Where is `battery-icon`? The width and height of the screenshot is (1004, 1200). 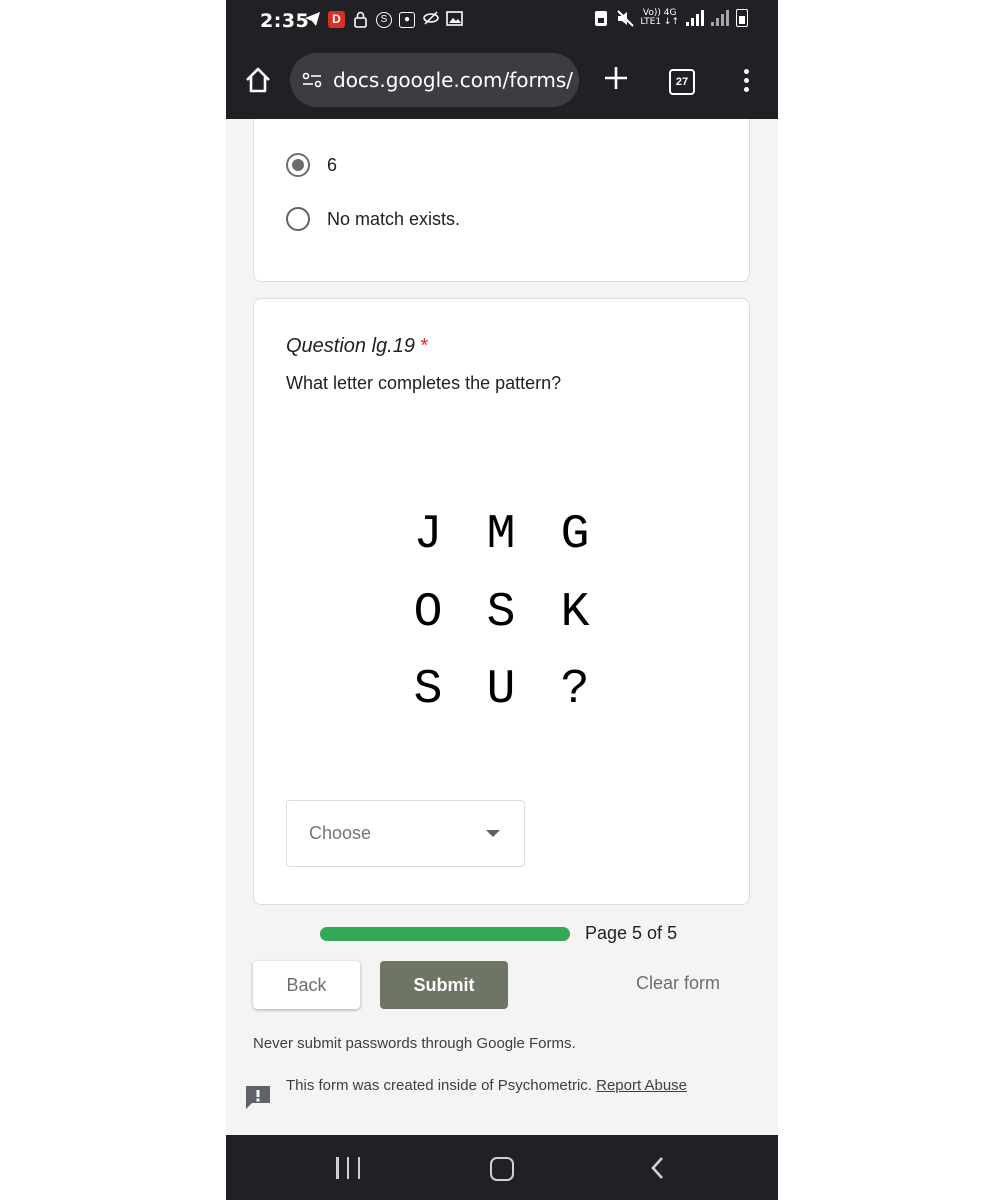
battery-icon is located at coordinates (742, 18).